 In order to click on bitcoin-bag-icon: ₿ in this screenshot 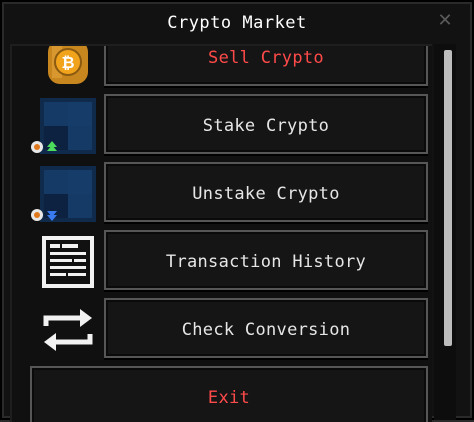, I will do `click(68, 68)`.